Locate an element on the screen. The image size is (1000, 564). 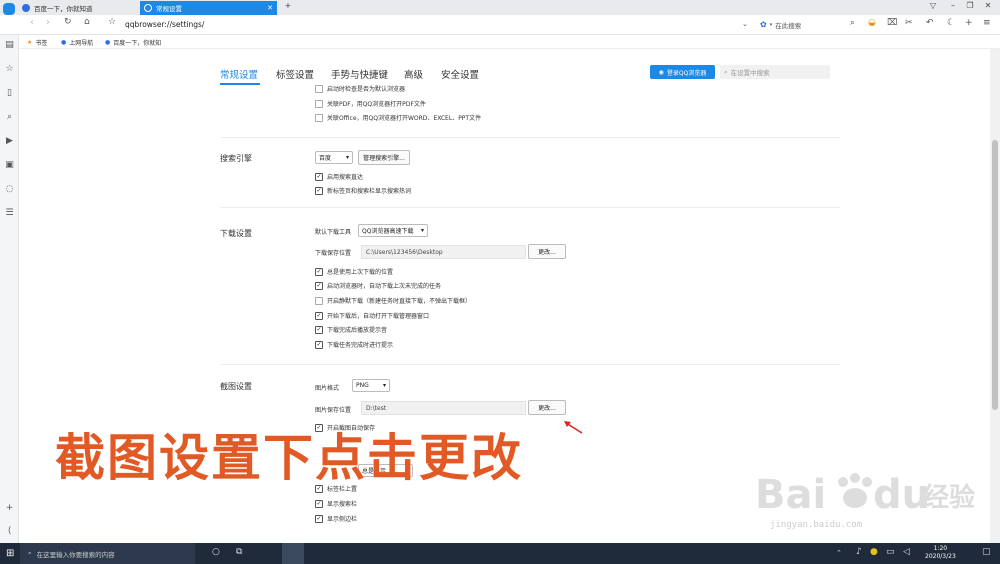
checkbox-hot-words: ✓ 新标签页和搜索栏显示搜索热词 is located at coordinates (363, 190).